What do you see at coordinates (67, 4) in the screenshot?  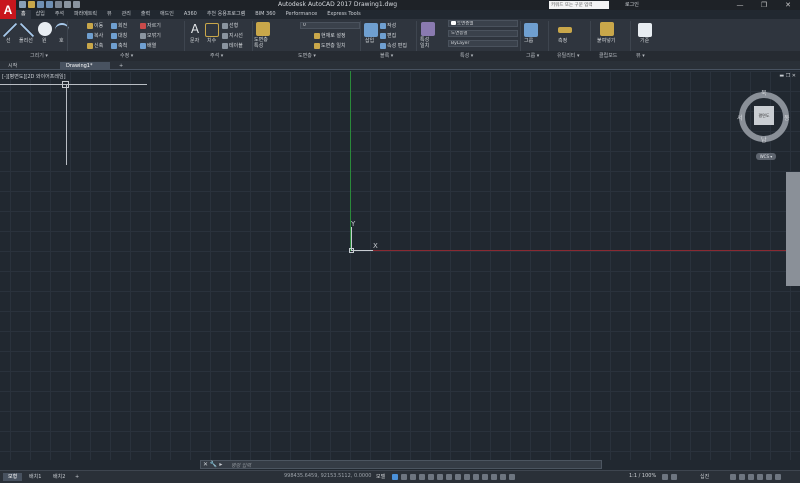 I see `undo-icon` at bounding box center [67, 4].